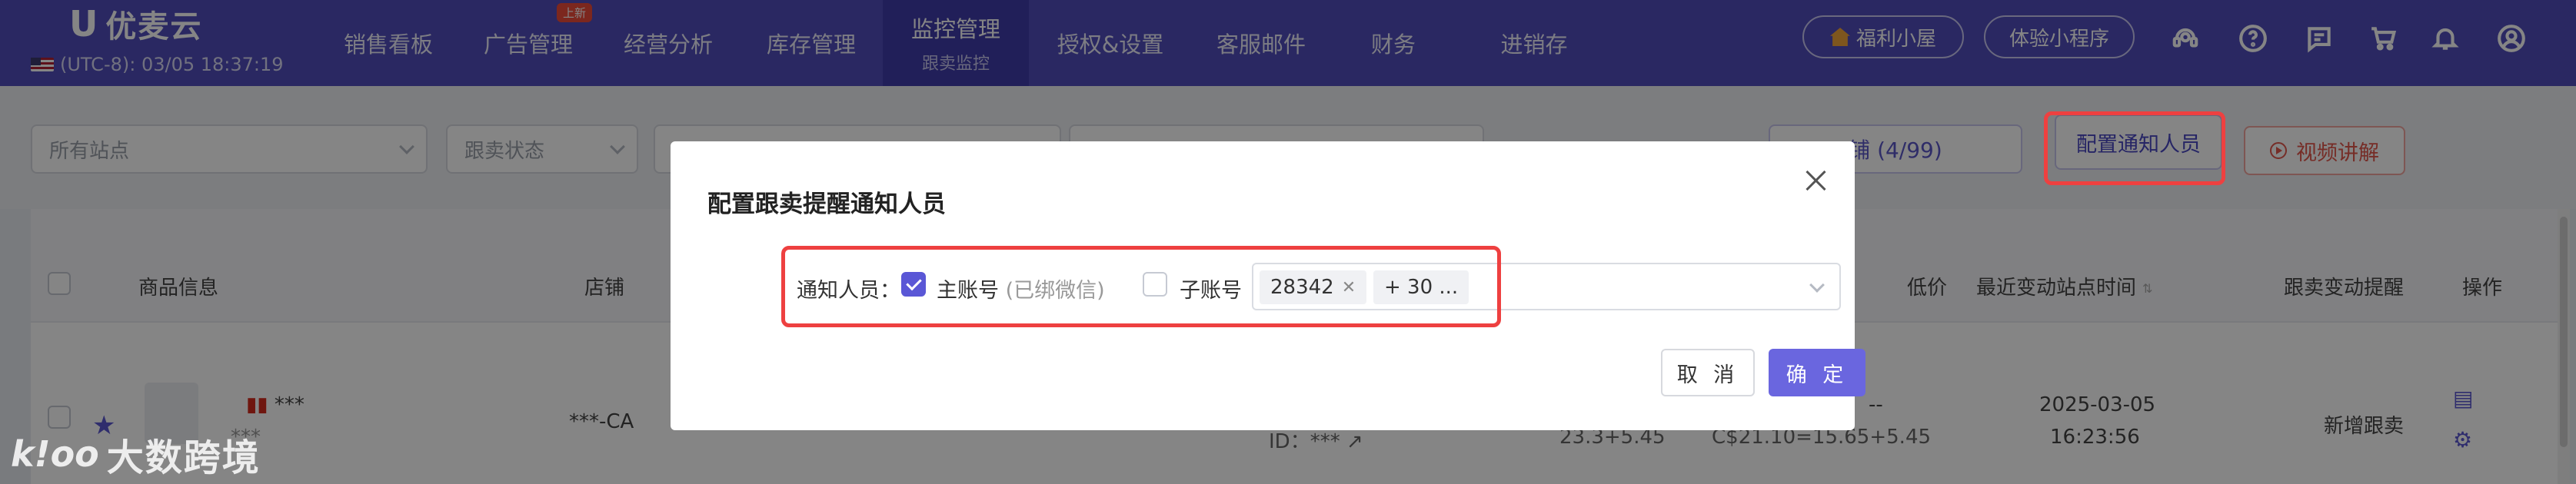 The image size is (2576, 484). I want to click on close-icon, so click(1815, 181).